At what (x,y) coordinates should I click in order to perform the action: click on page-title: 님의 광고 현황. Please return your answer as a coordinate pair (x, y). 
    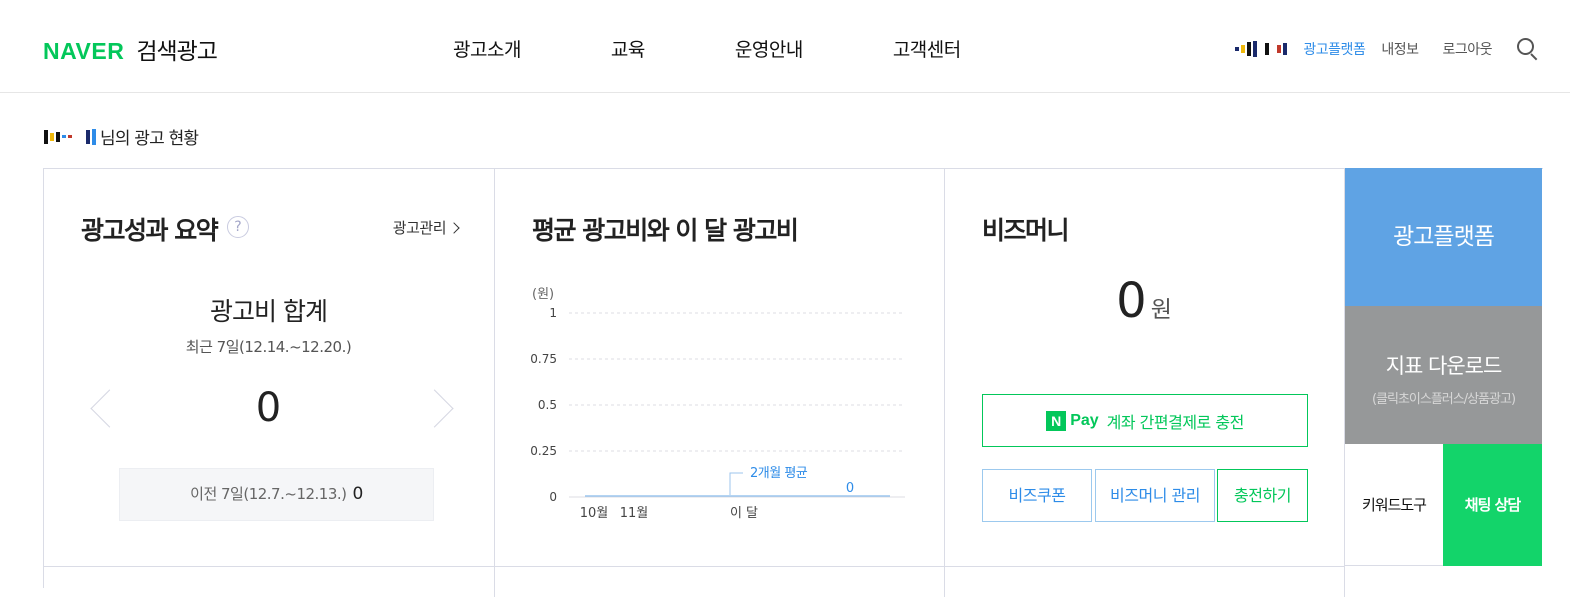
    Looking at the image, I should click on (121, 136).